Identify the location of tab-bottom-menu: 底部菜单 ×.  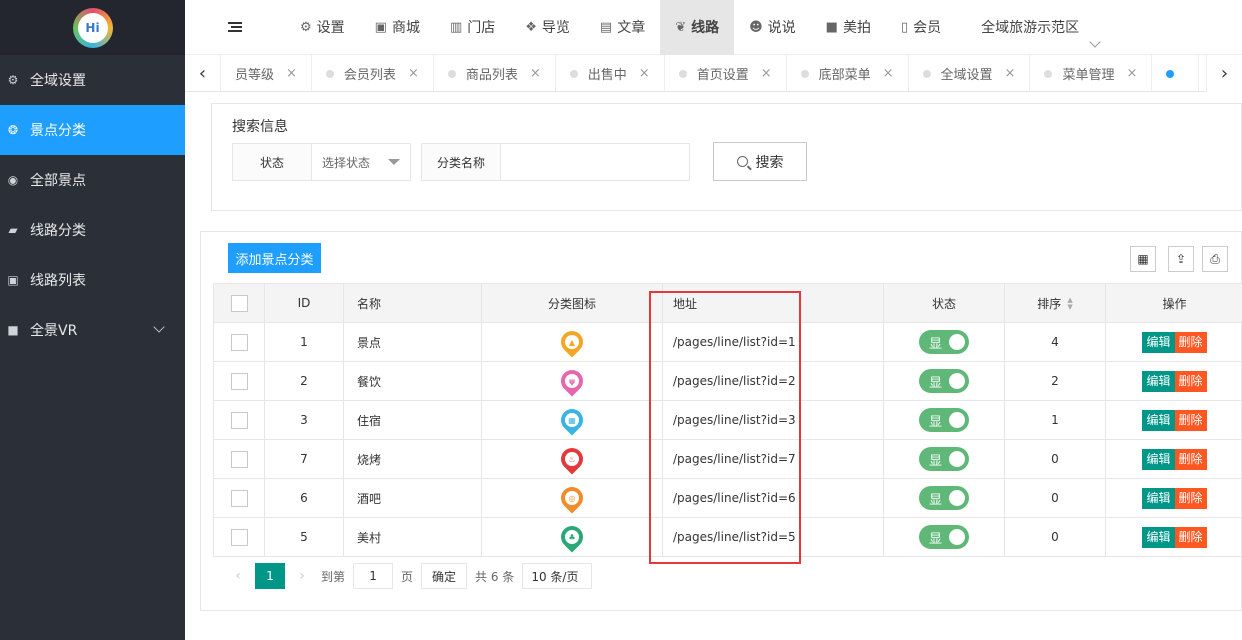
(848, 73).